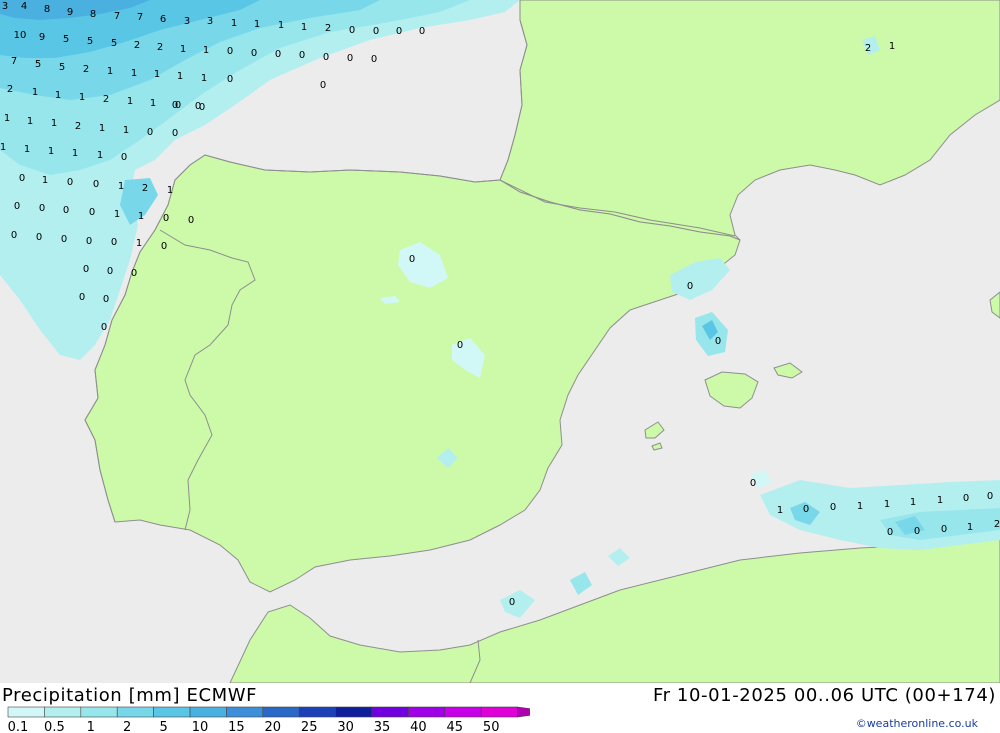 Image resolution: width=1000 pixels, height=733 pixels. I want to click on precip-value-label: 10, so click(20, 35).